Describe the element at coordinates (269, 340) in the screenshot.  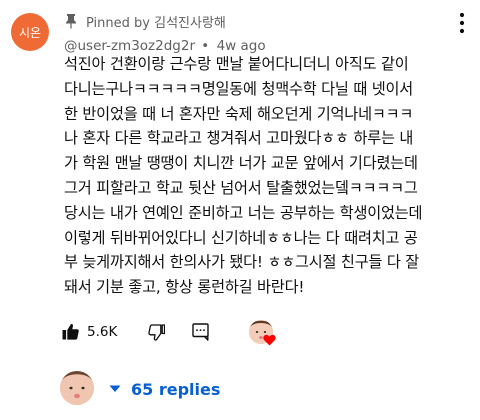
I see `heart-icon` at that location.